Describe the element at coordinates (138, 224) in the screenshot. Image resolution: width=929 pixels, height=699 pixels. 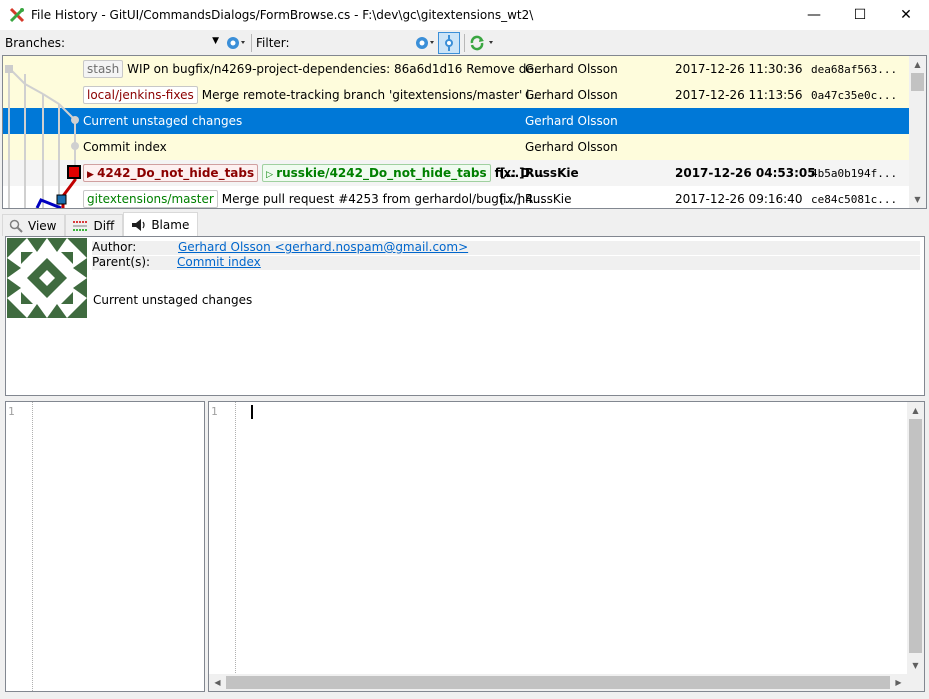
I see `blame-icon` at that location.